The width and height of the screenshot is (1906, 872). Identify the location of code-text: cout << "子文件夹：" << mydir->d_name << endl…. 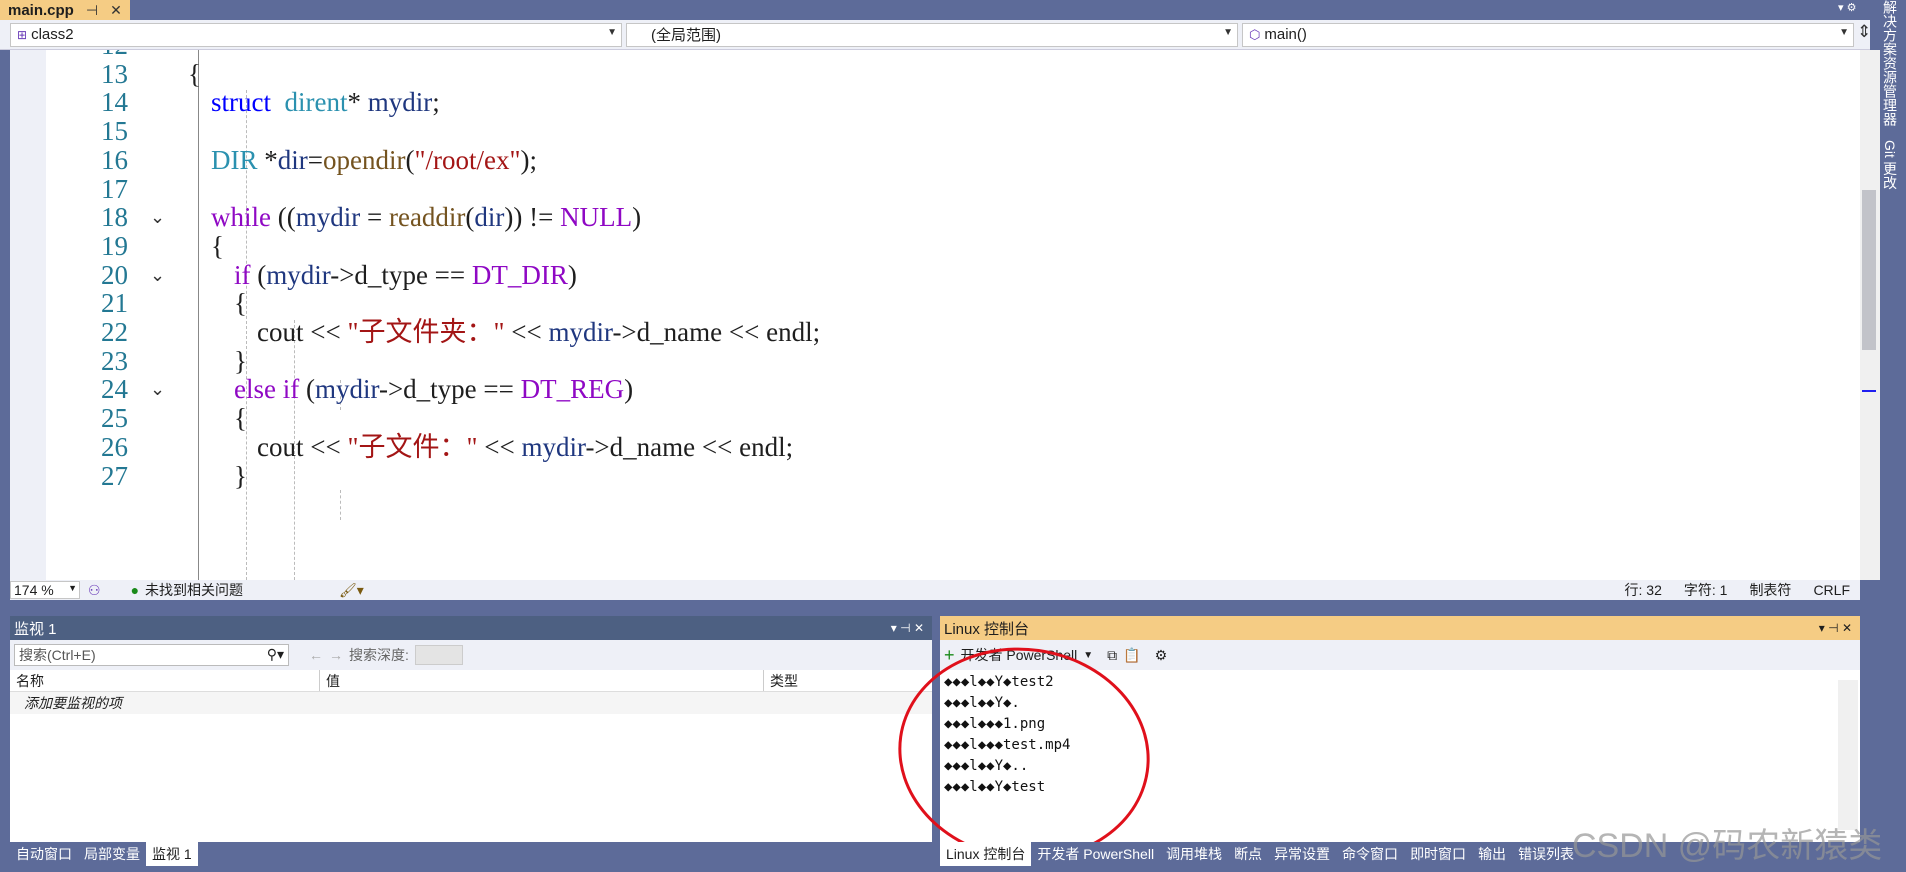
(539, 332).